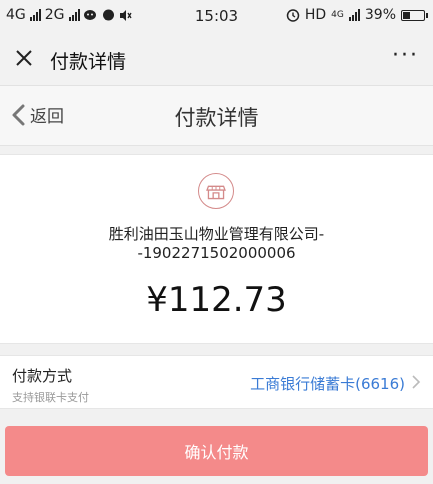 The width and height of the screenshot is (433, 484). What do you see at coordinates (216, 191) in the screenshot?
I see `store-icon` at bounding box center [216, 191].